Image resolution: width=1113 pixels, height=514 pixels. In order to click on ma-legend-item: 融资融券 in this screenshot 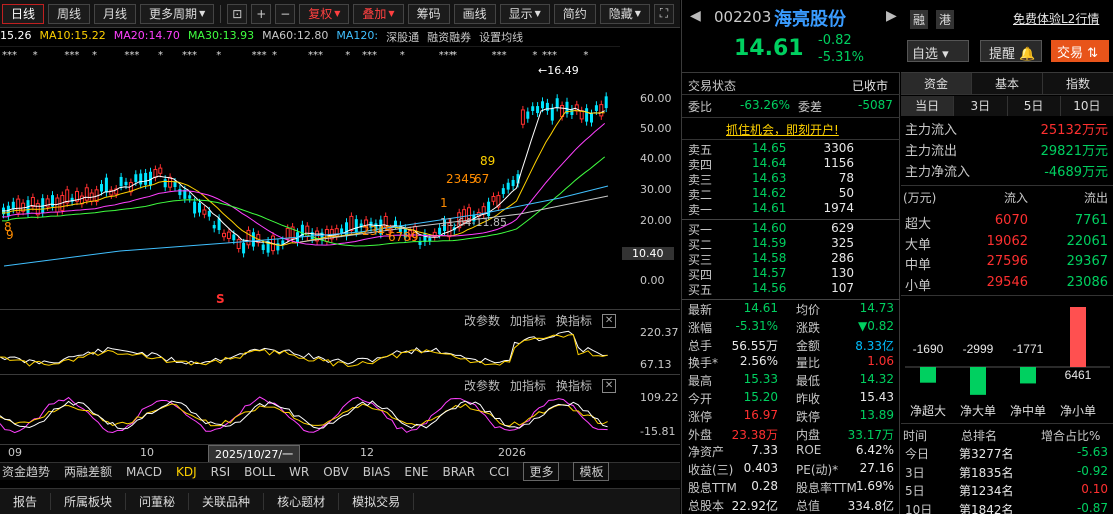, I will do `click(449, 37)`.